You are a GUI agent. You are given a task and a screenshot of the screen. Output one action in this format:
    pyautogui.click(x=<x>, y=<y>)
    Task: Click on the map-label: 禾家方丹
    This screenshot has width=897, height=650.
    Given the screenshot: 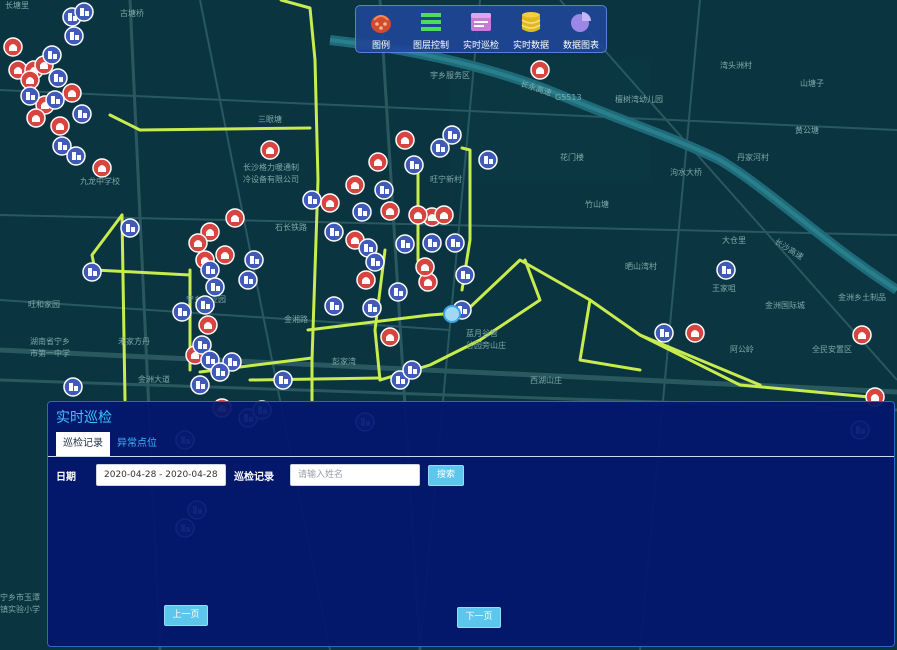 What is the action you would take?
    pyautogui.click(x=134, y=341)
    